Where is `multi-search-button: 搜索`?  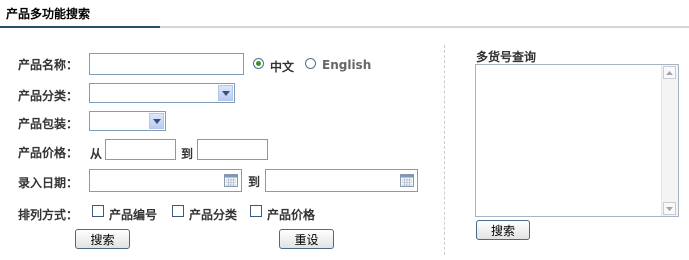 multi-search-button: 搜索 is located at coordinates (503, 230).